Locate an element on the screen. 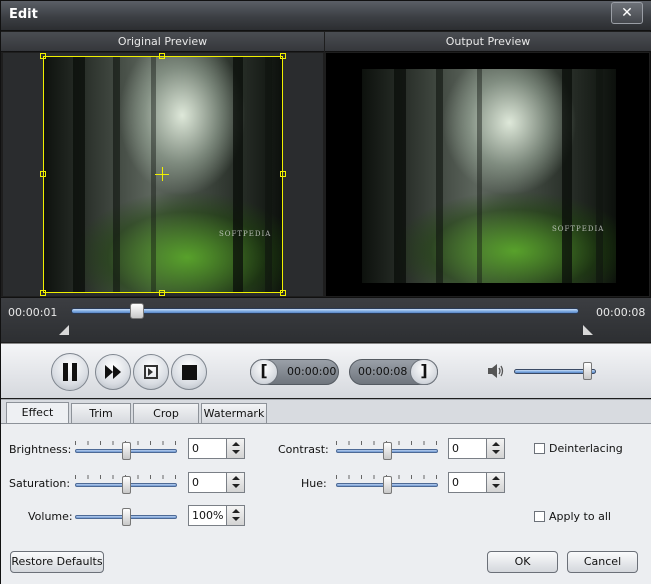 This screenshot has height=584, width=651. brightness-slider is located at coordinates (126, 450).